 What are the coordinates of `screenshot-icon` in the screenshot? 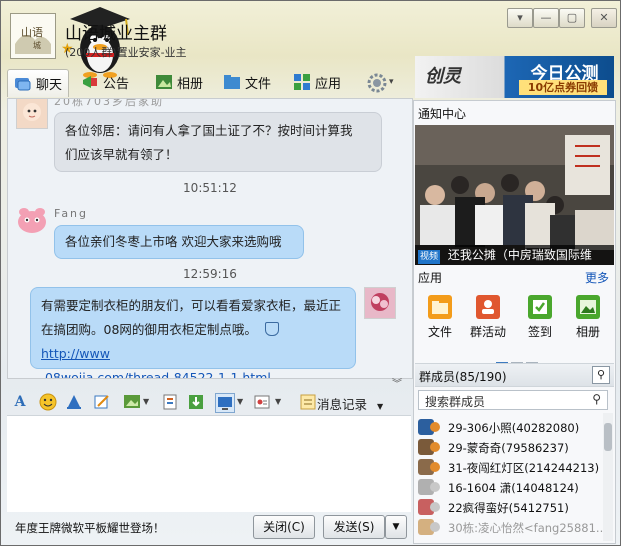 It's located at (170, 402).